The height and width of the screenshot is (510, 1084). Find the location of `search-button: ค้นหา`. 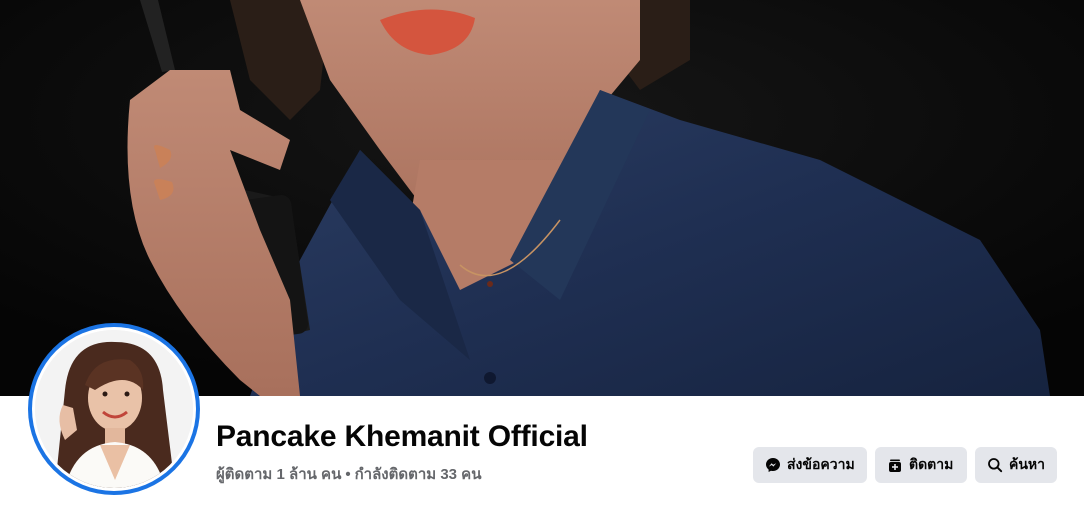

search-button: ค้นหา is located at coordinates (1016, 465).